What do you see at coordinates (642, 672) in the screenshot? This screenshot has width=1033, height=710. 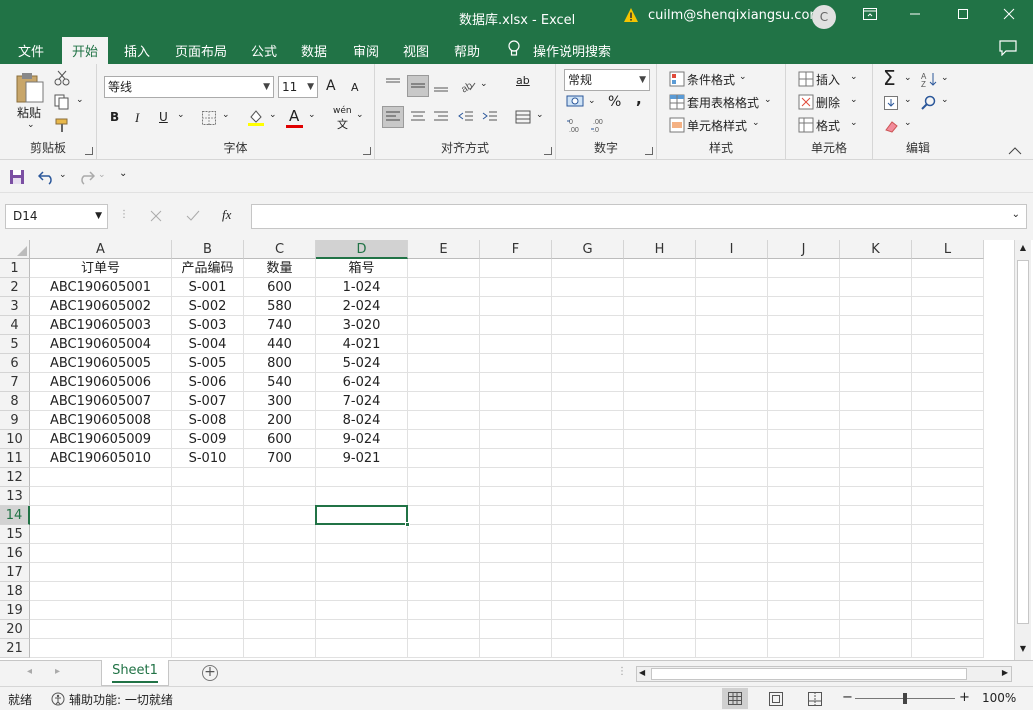 I see `scroll-left-icon: ◀` at bounding box center [642, 672].